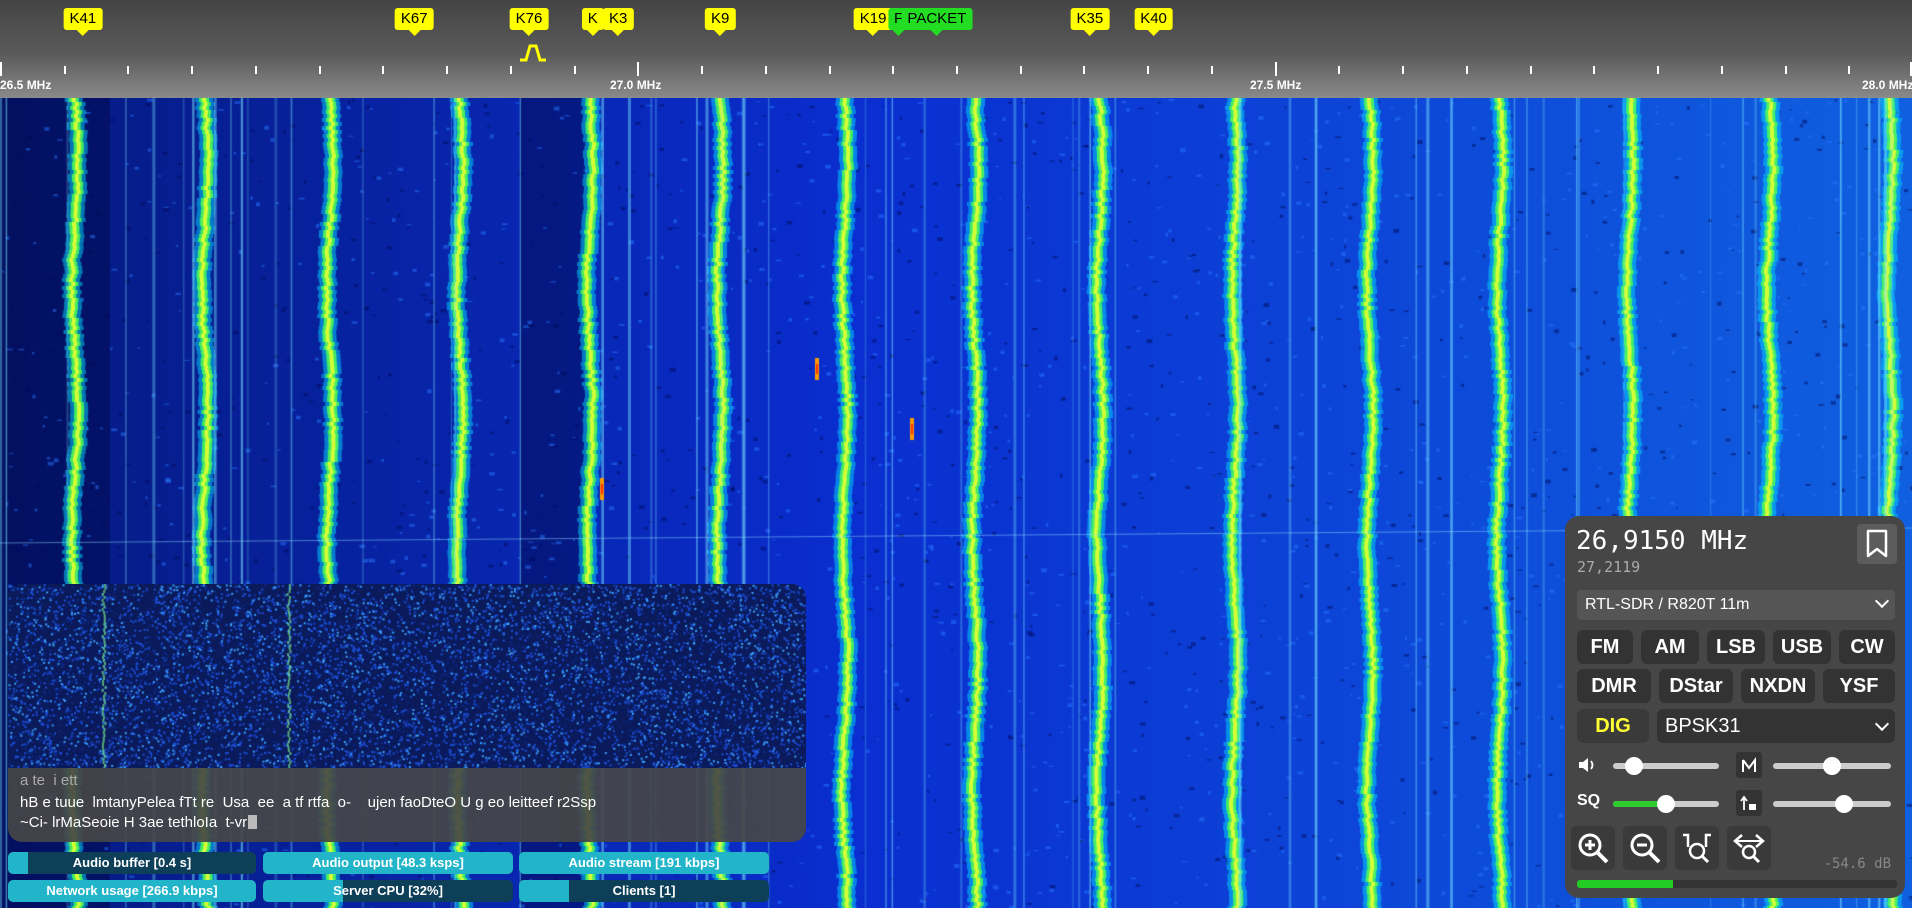  I want to click on bookmark-marker: K3, so click(618, 22).